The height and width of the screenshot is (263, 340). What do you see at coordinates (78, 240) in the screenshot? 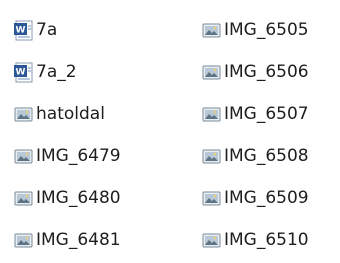
I see `file-name: IMG_6481` at bounding box center [78, 240].